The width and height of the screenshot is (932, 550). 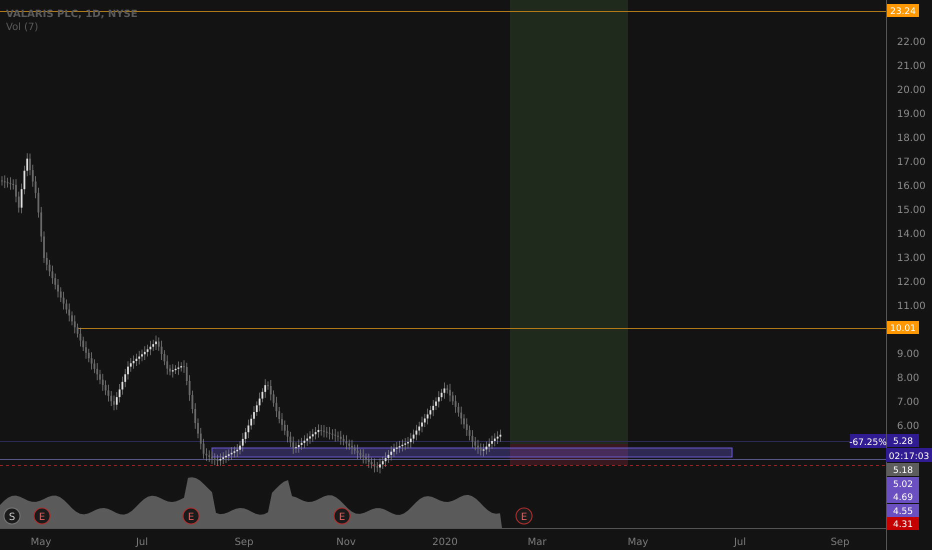 What do you see at coordinates (908, 426) in the screenshot?
I see `price-tick-label: 6.00` at bounding box center [908, 426].